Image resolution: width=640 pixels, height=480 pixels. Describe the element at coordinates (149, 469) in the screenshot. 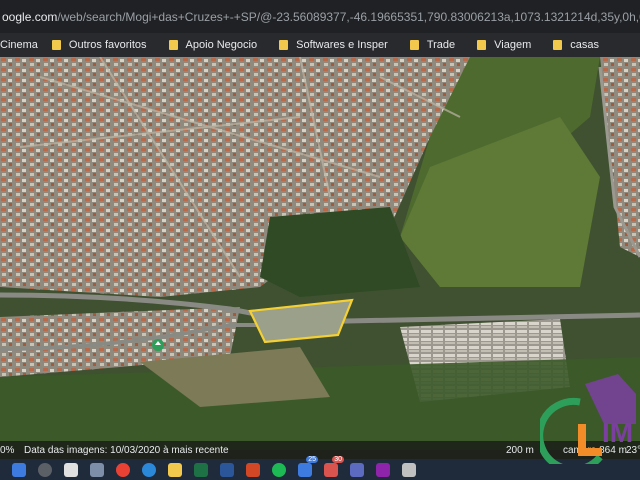

I see `edge-icon` at that location.